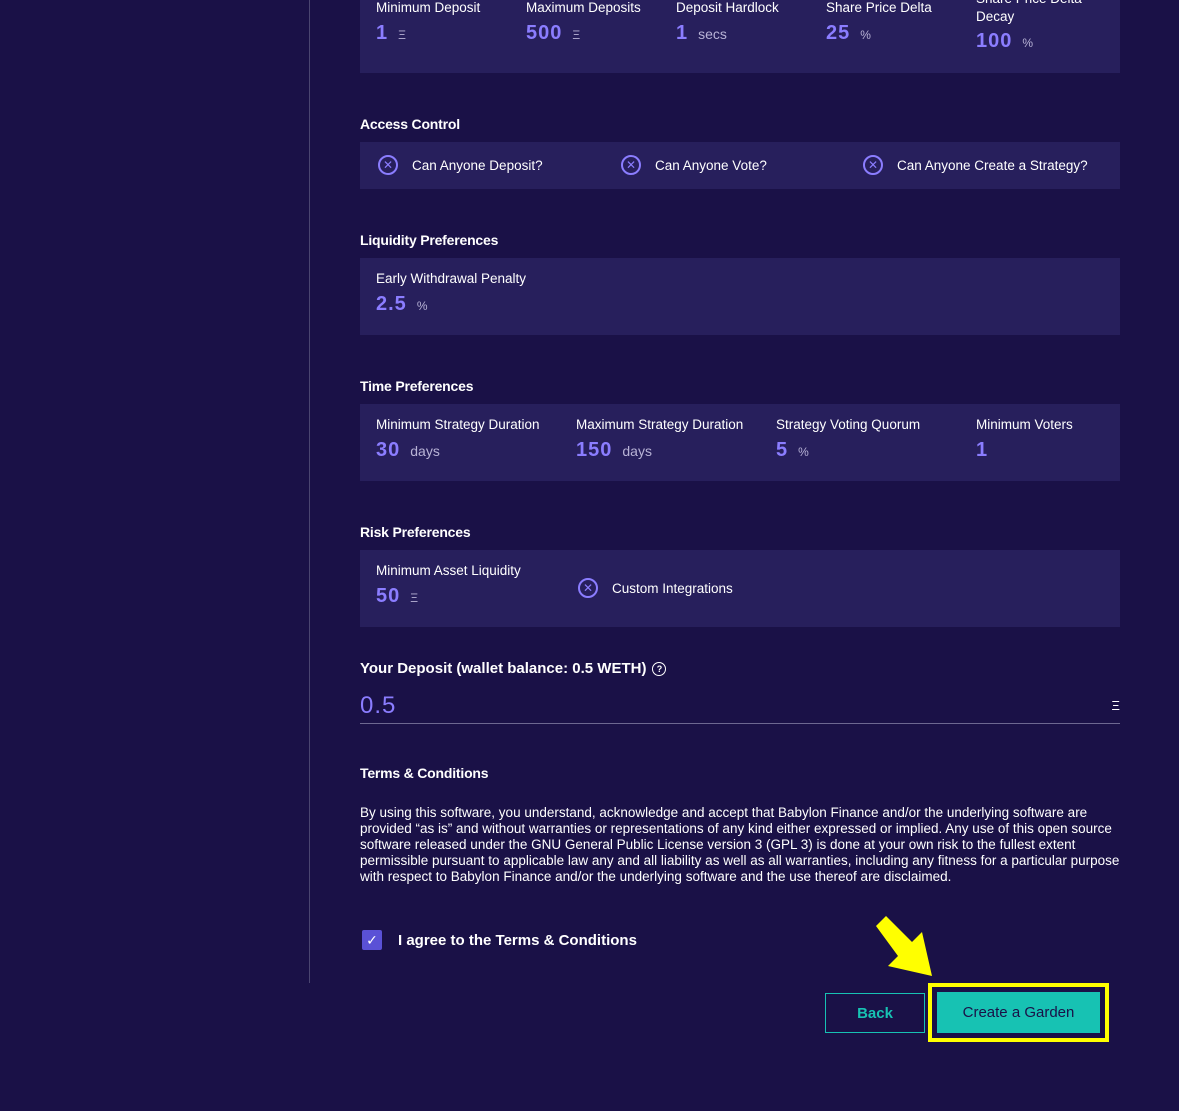  I want to click on max-deposits-value: 500, so click(544, 33).